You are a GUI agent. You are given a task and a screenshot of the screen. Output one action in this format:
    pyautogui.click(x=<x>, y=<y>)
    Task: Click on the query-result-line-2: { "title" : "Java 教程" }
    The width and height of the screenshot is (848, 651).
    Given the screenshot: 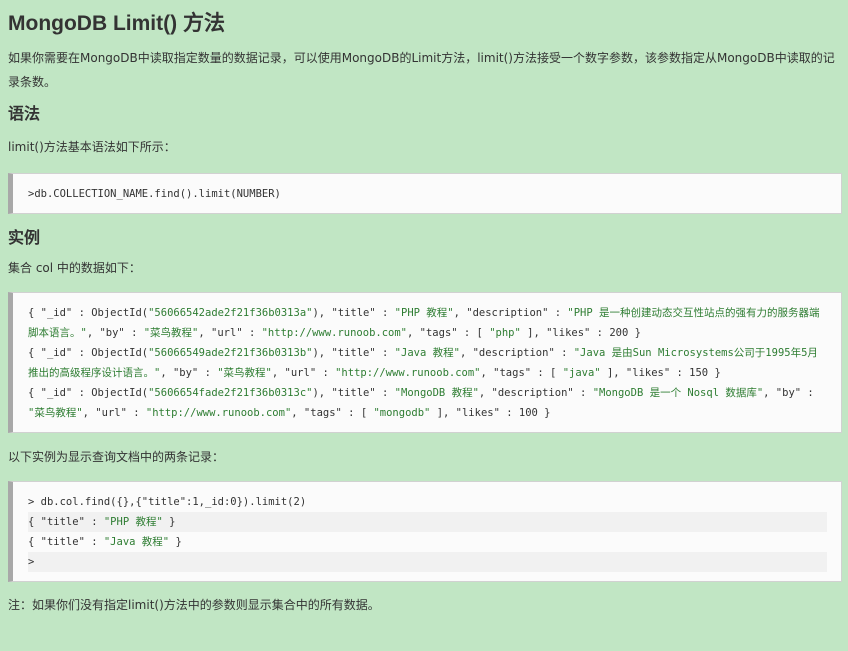 What is the action you would take?
    pyautogui.click(x=427, y=542)
    